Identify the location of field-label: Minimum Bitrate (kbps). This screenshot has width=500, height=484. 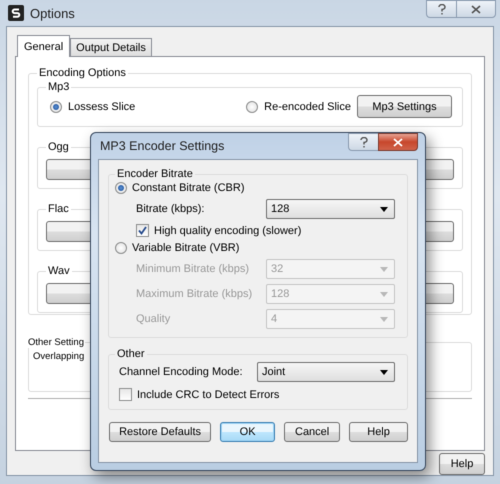
(192, 269).